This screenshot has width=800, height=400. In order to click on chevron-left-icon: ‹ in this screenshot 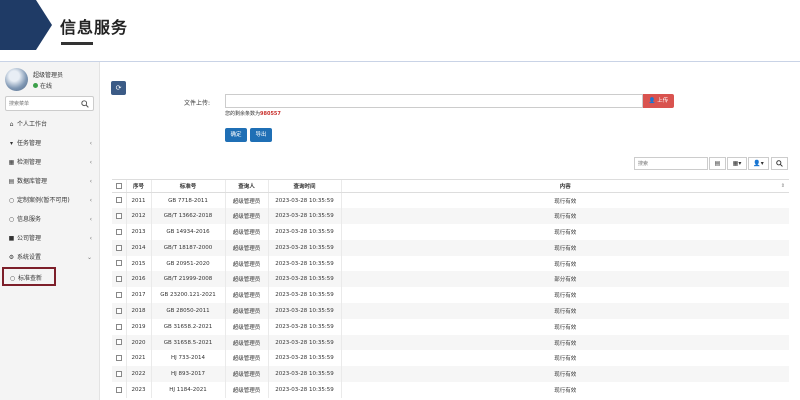, I will do `click(90, 181)`.